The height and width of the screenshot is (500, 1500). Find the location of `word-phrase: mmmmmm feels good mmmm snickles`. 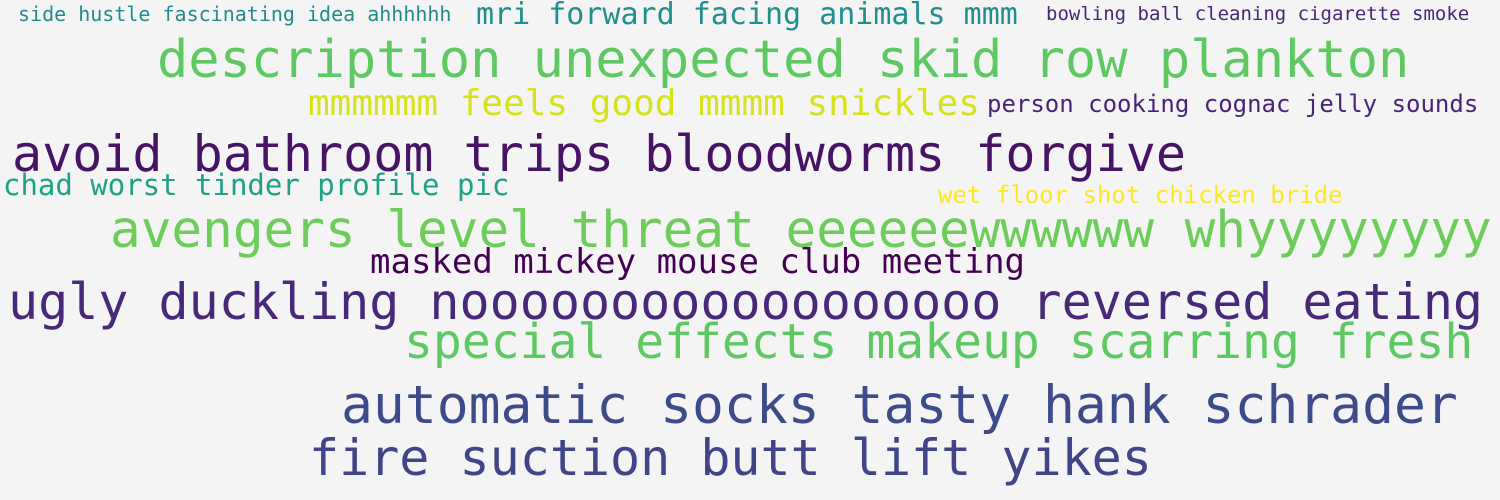

word-phrase: mmmmmm feels good mmmm snickles is located at coordinates (644, 103).